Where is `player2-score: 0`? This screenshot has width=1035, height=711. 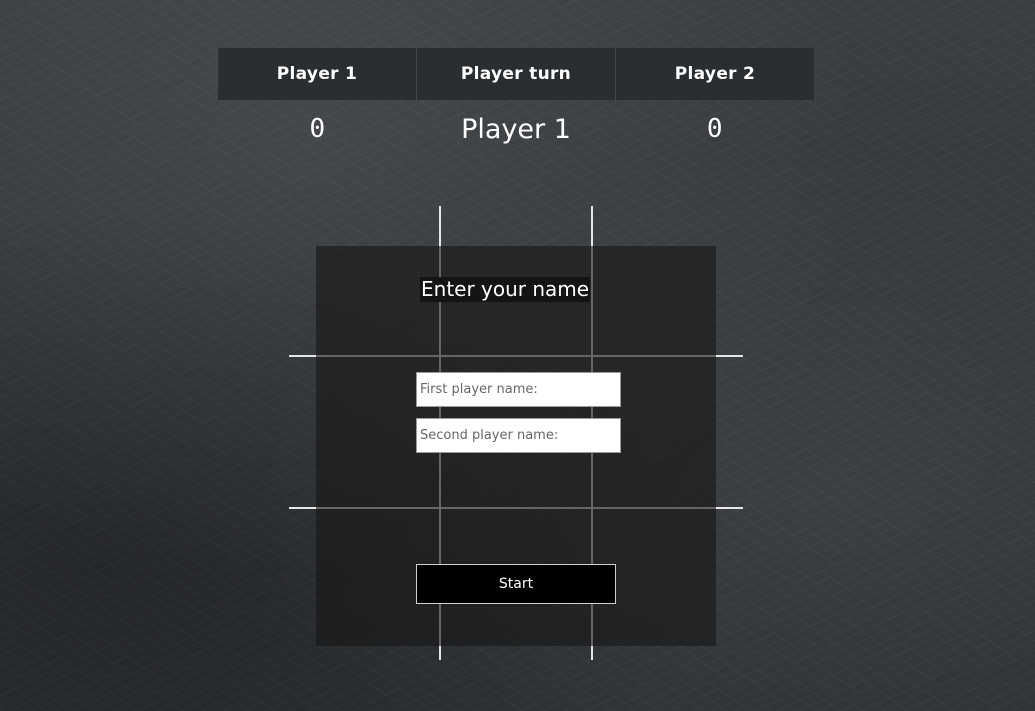
player2-score: 0 is located at coordinates (714, 129).